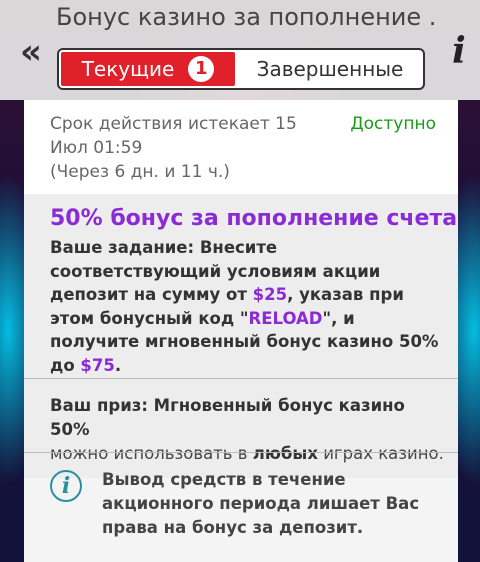 The width and height of the screenshot is (480, 562). I want to click on back-icon: «, so click(31, 52).